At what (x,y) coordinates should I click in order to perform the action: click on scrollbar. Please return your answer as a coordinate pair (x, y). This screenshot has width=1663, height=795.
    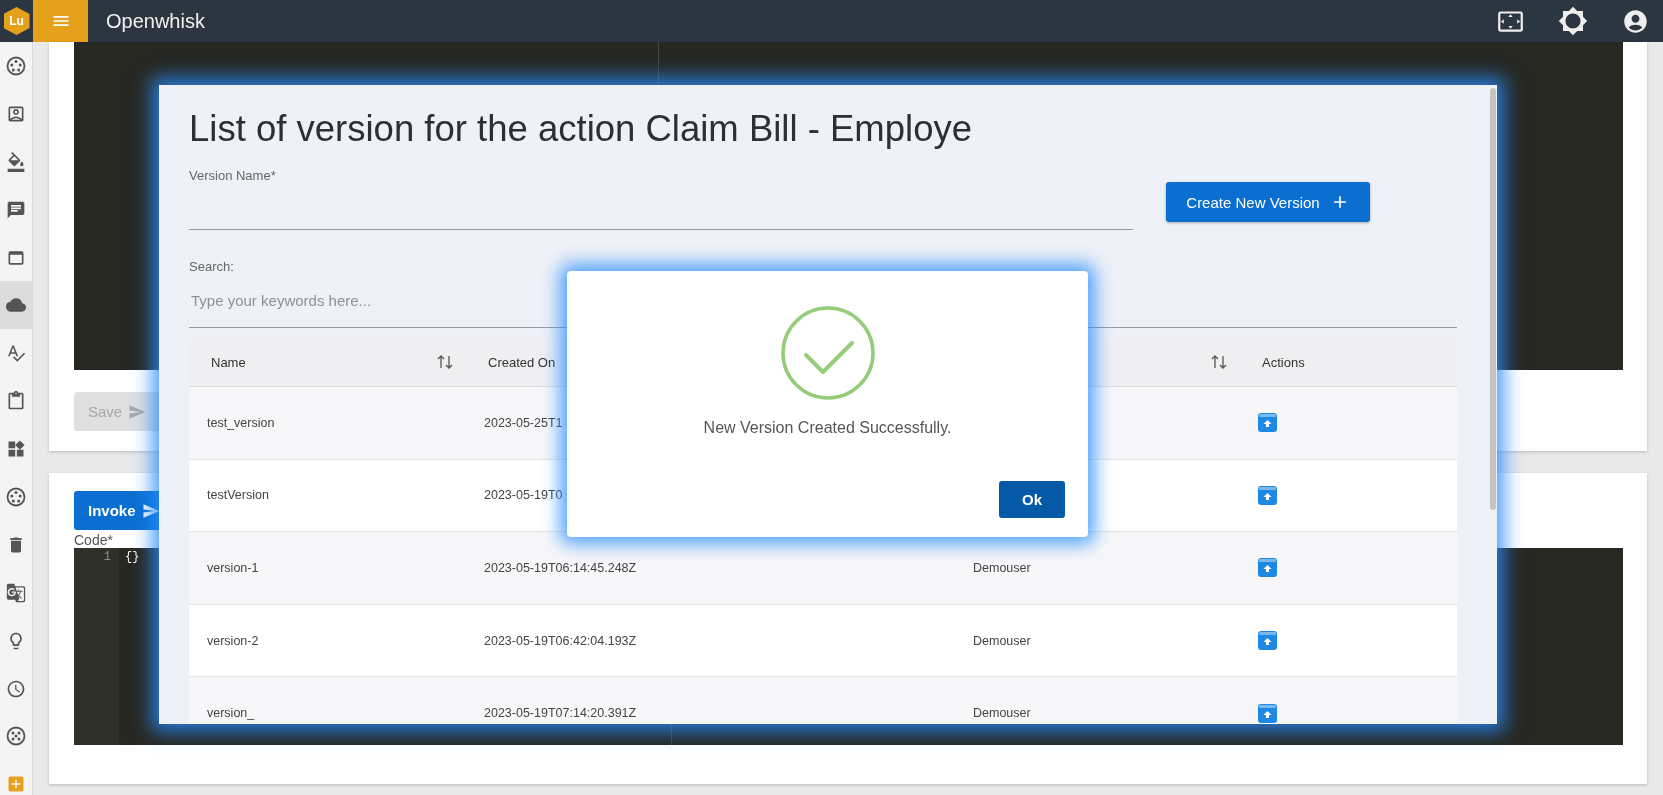
    Looking at the image, I should click on (1493, 299).